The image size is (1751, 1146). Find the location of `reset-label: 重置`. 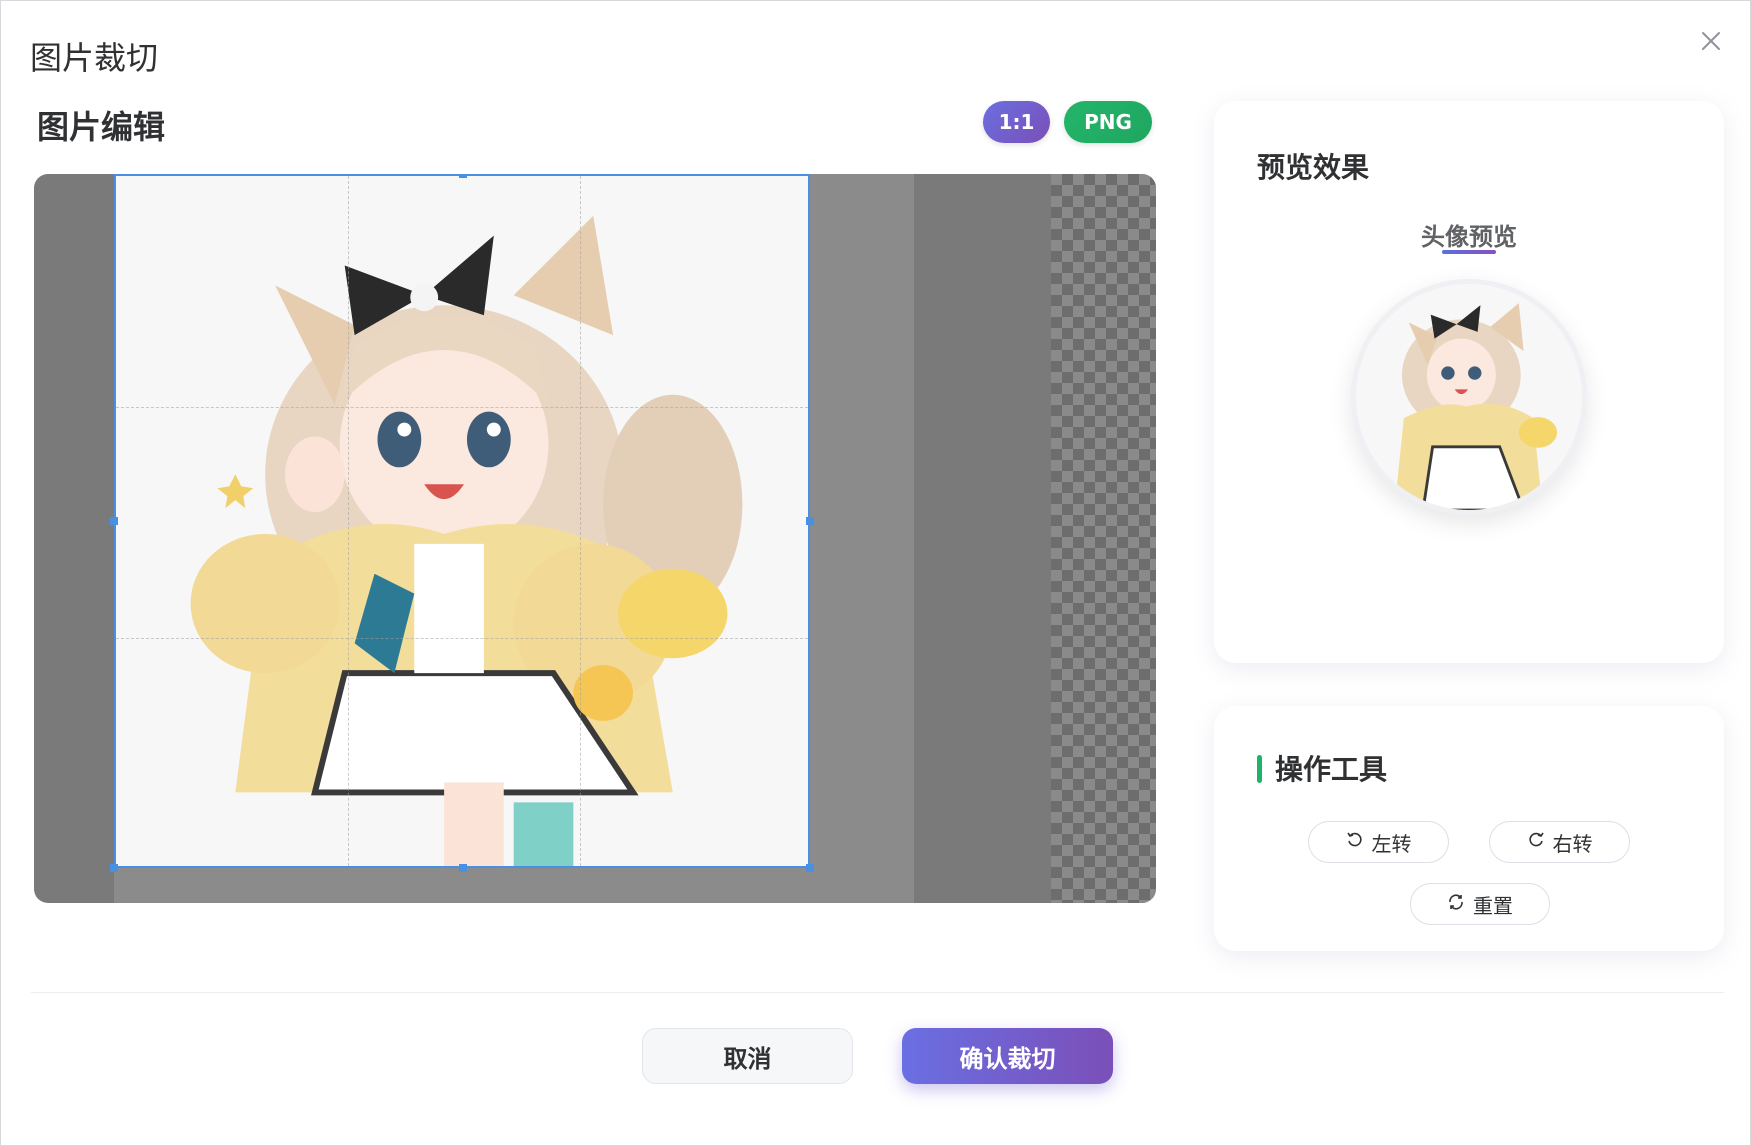

reset-label: 重置 is located at coordinates (1493, 905).